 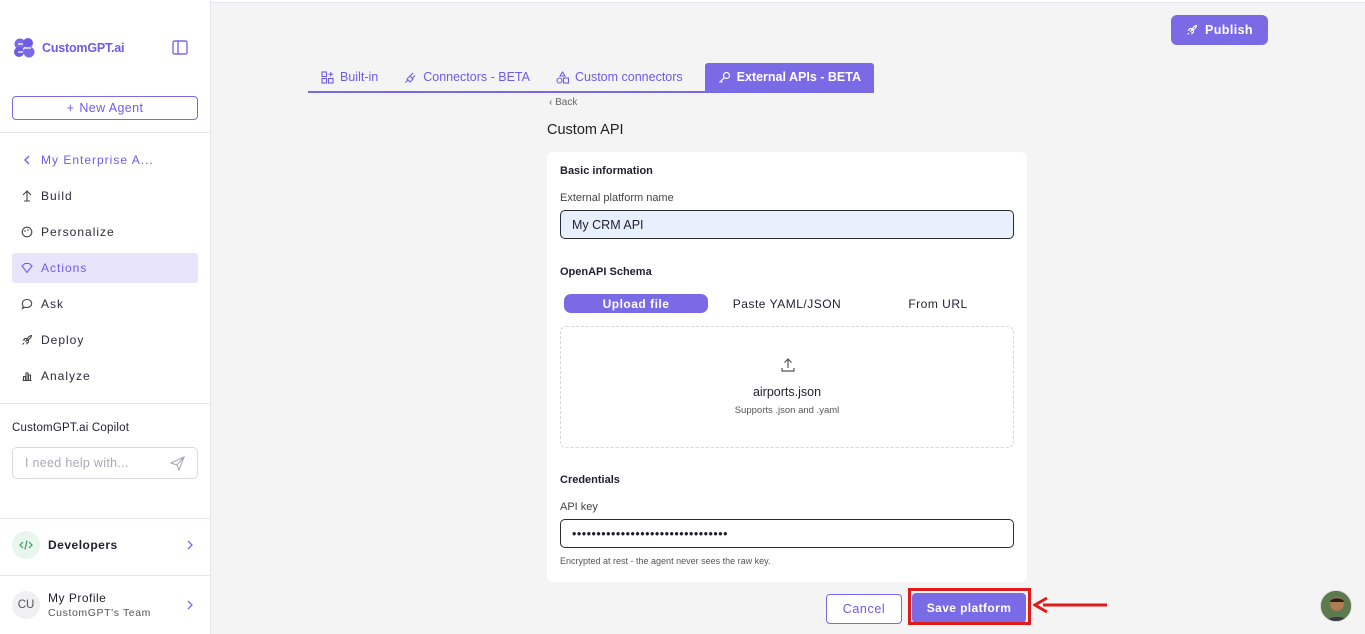 I want to click on upload-file-option: Upload file, so click(x=636, y=303).